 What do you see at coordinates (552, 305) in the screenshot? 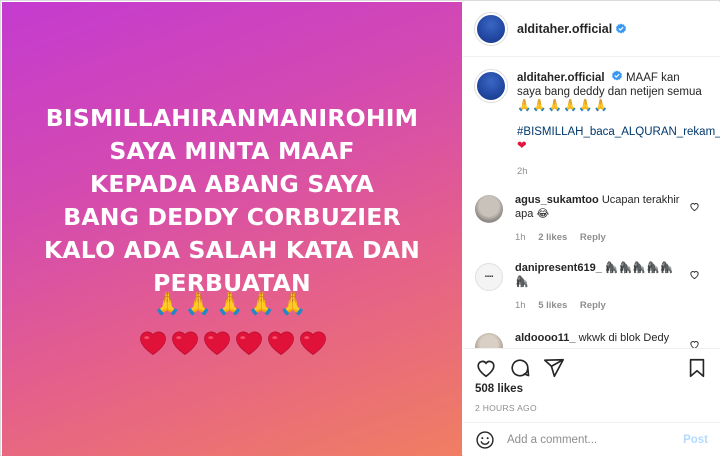
I see `comment-likes: 5 likes` at bounding box center [552, 305].